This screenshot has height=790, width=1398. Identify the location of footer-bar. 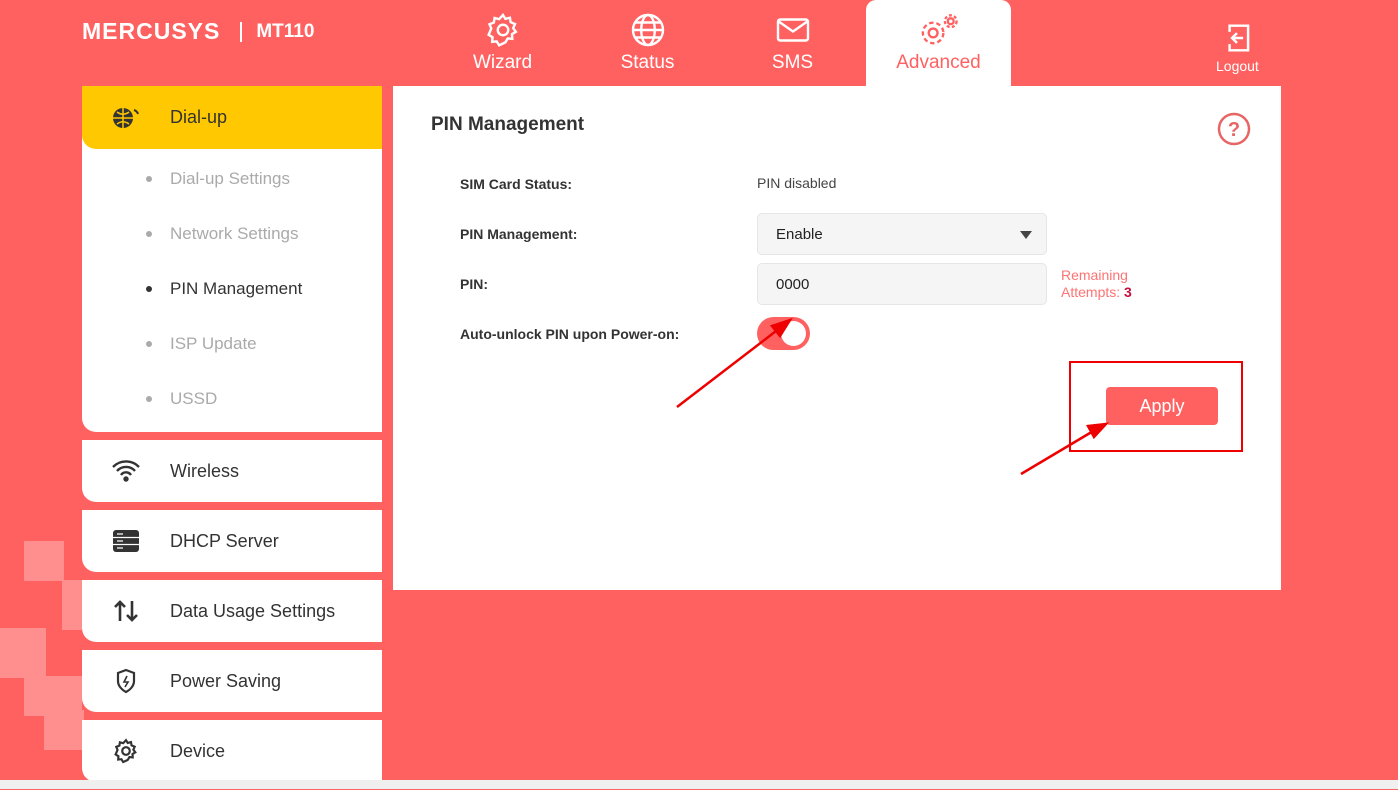
(699, 784).